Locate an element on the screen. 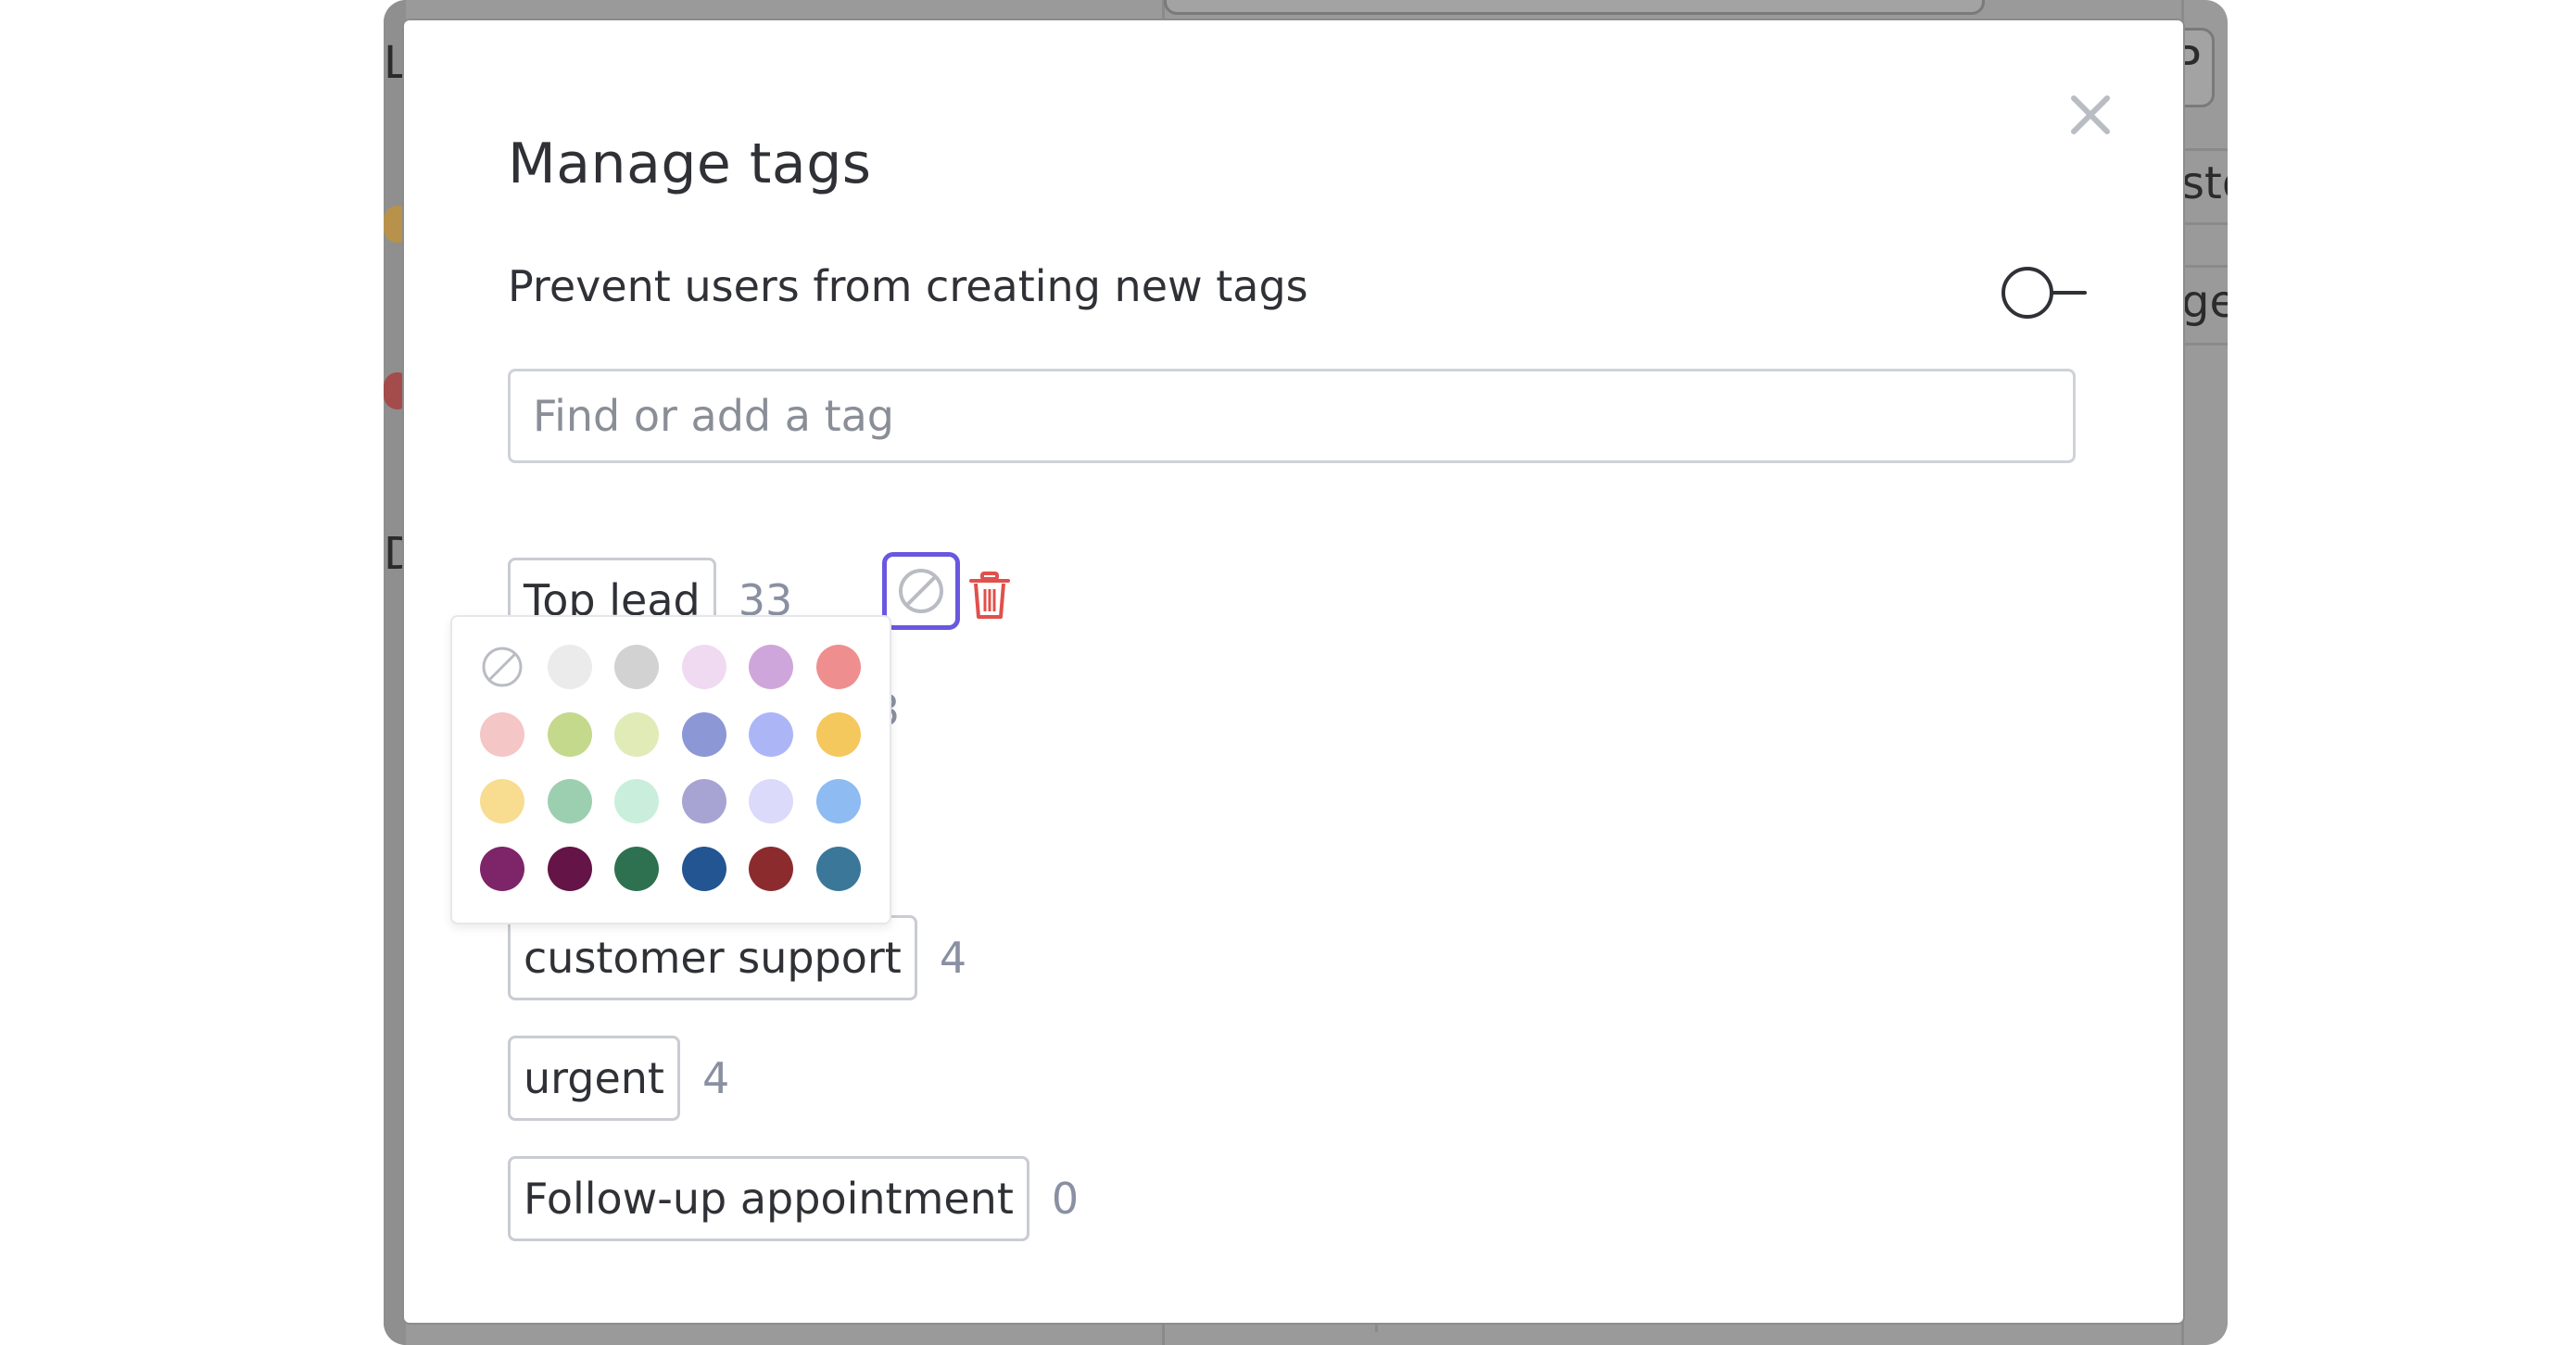 The width and height of the screenshot is (2576, 1345). close-button is located at coordinates (2091, 115).